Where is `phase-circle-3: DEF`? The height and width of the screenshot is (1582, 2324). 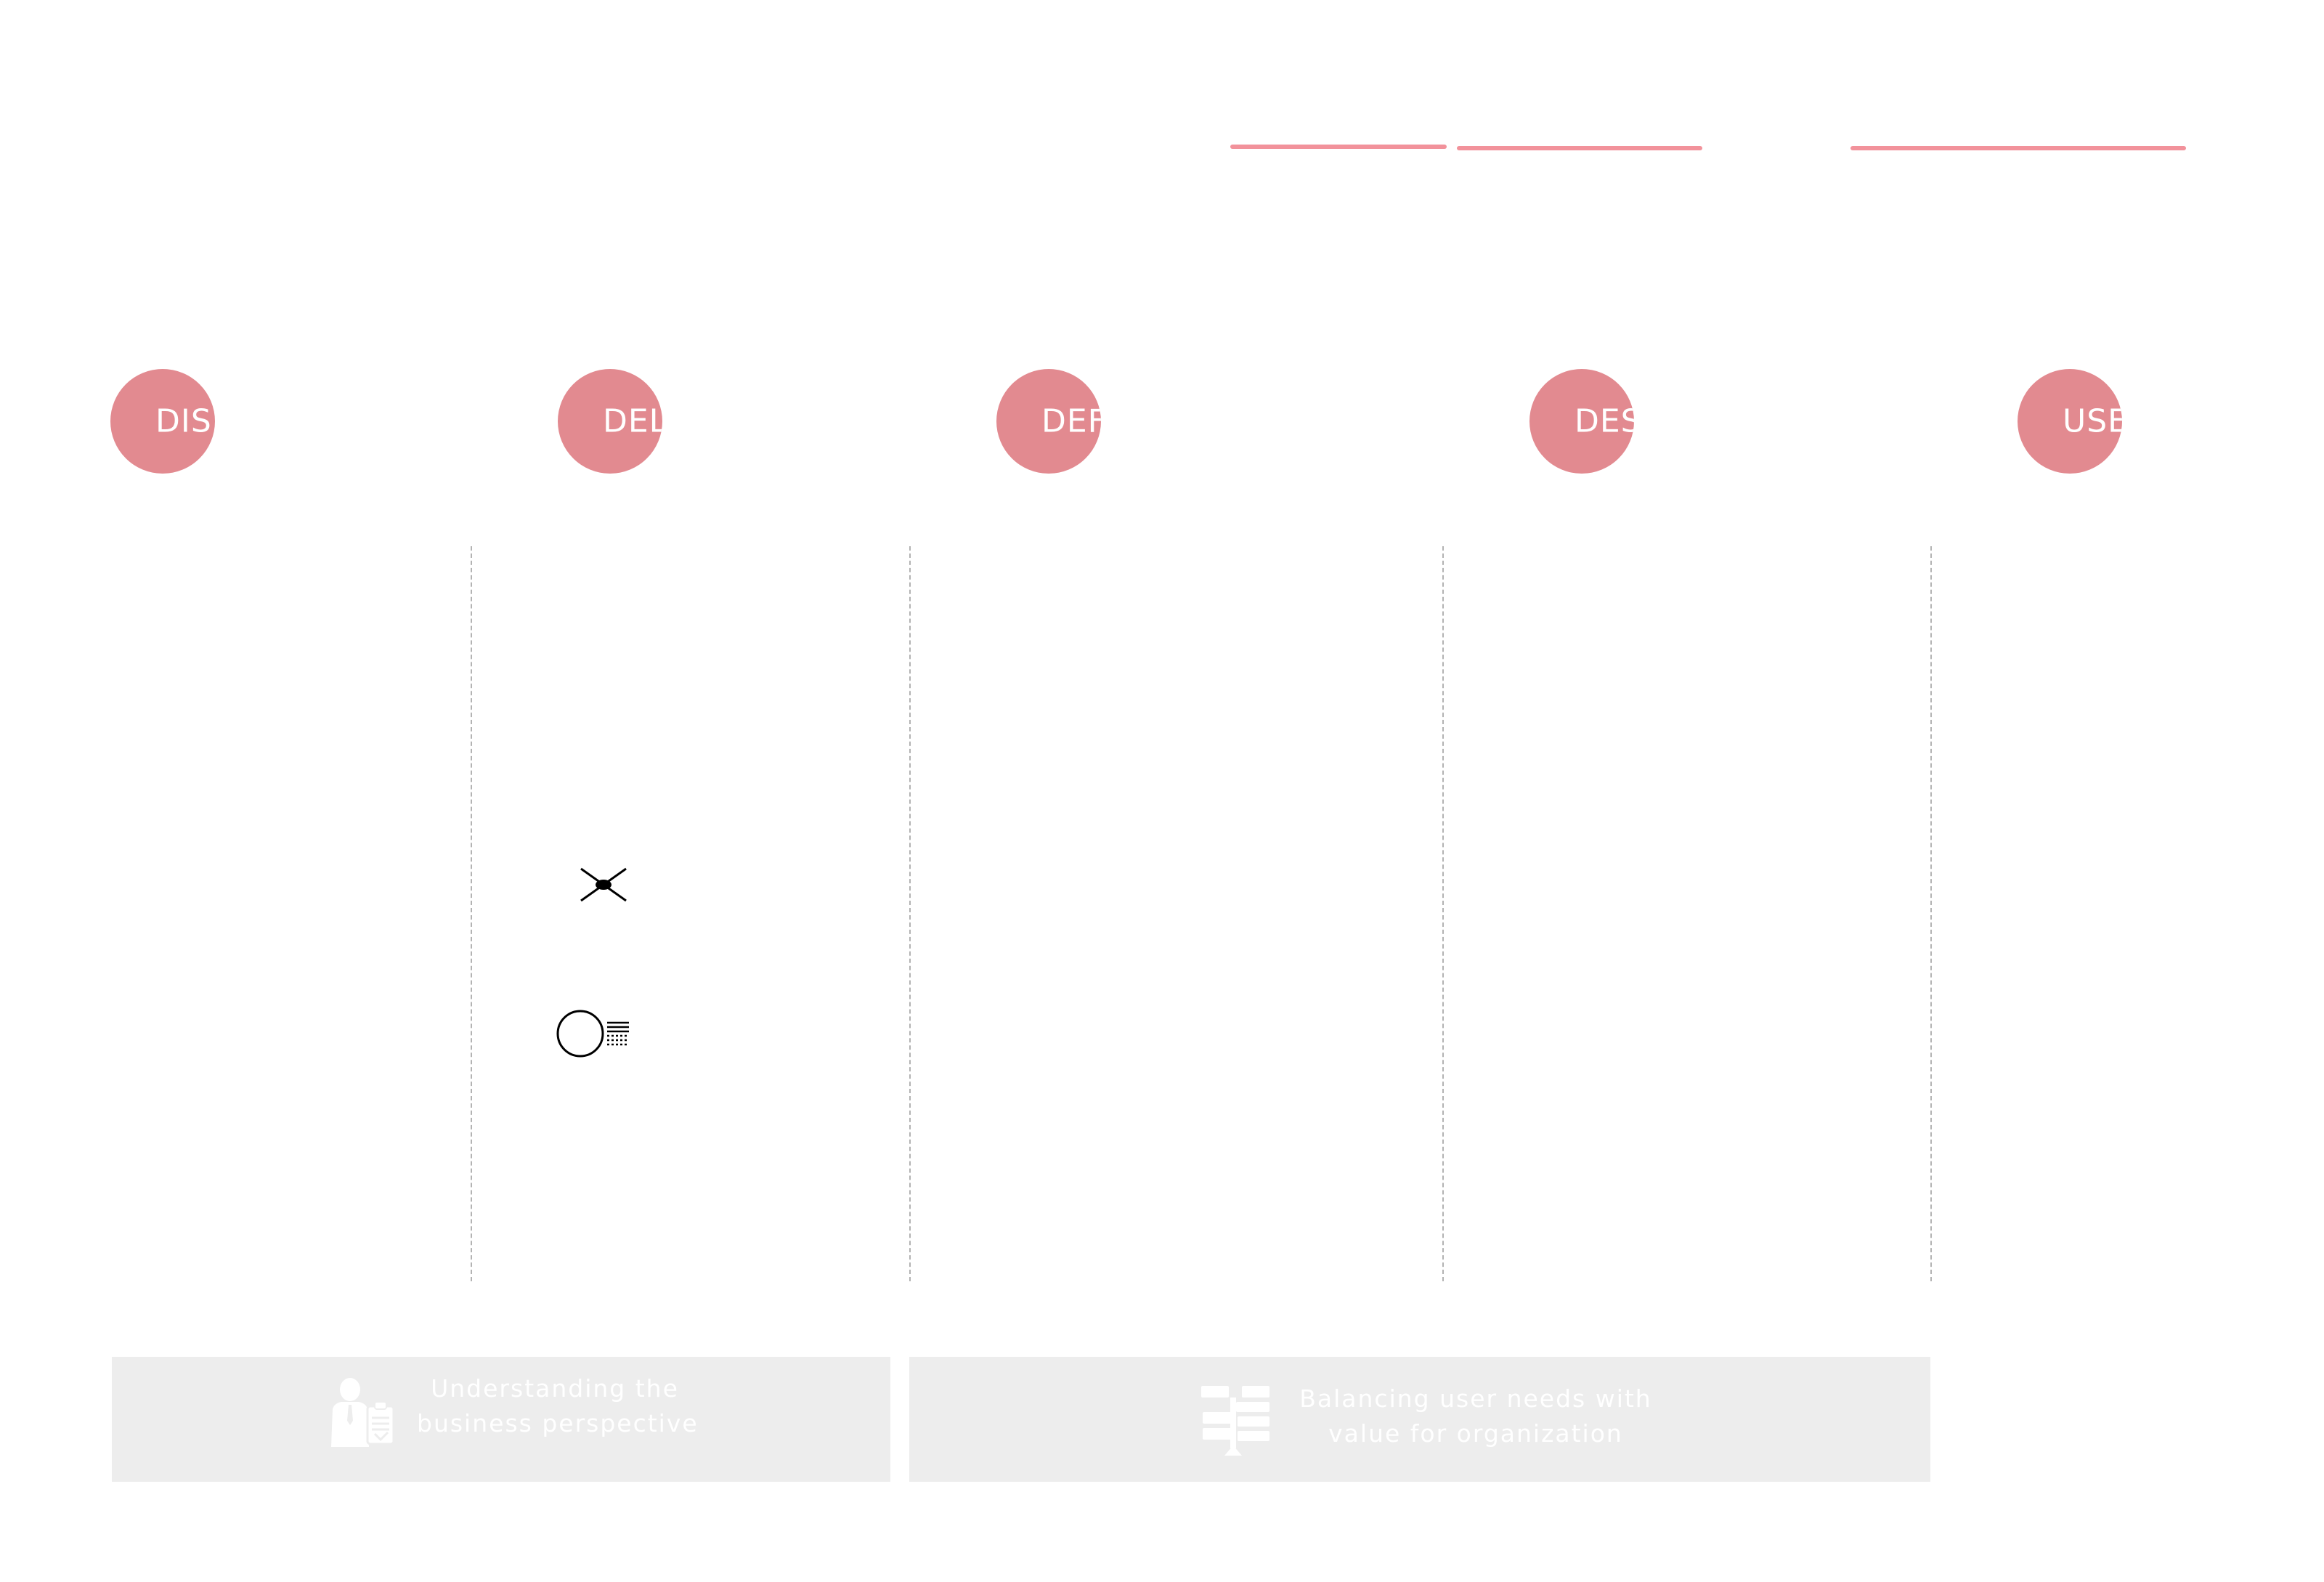 phase-circle-3: DEF is located at coordinates (1048, 421).